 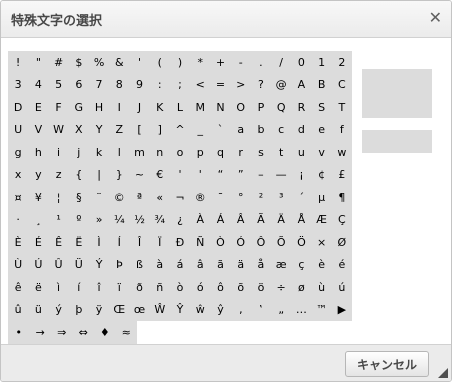 I want to click on character-cell: Ù, so click(x=18, y=264).